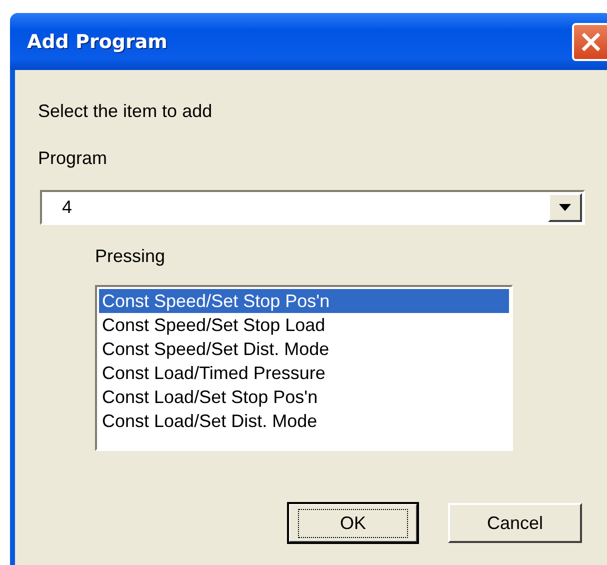 The image size is (607, 565). I want to click on close-button, so click(589, 41).